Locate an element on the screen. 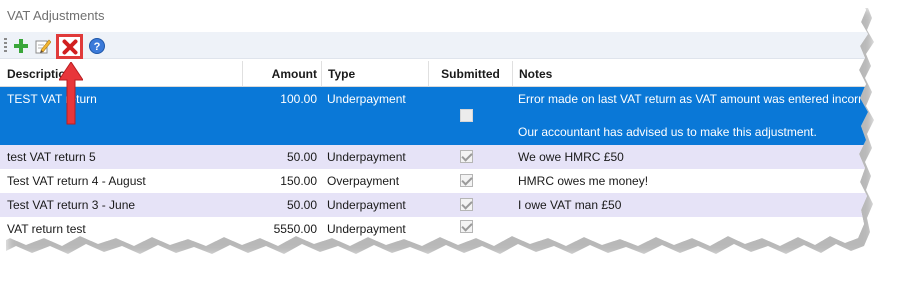 The height and width of the screenshot is (291, 900). column-header-submitted: Submitted is located at coordinates (470, 74).